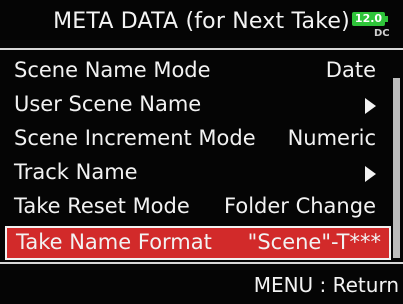 This screenshot has width=403, height=304. What do you see at coordinates (102, 206) in the screenshot?
I see `menu-item-label: Take Reset Mode` at bounding box center [102, 206].